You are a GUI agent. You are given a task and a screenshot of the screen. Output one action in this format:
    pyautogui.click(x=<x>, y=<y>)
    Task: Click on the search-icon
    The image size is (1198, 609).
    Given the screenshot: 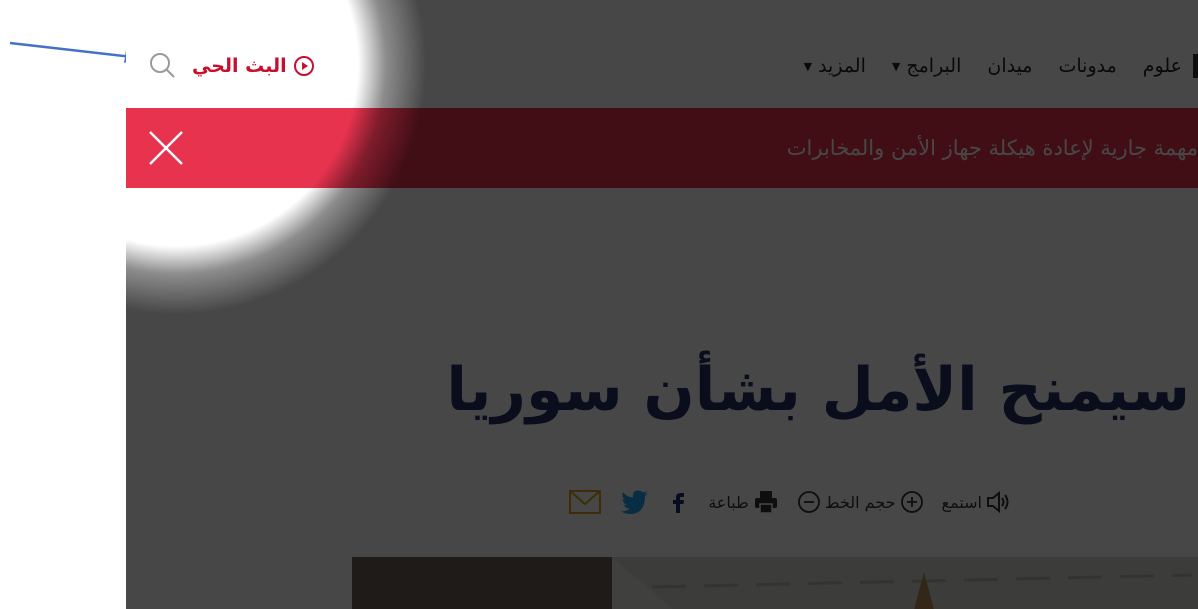 What is the action you would take?
    pyautogui.click(x=162, y=66)
    